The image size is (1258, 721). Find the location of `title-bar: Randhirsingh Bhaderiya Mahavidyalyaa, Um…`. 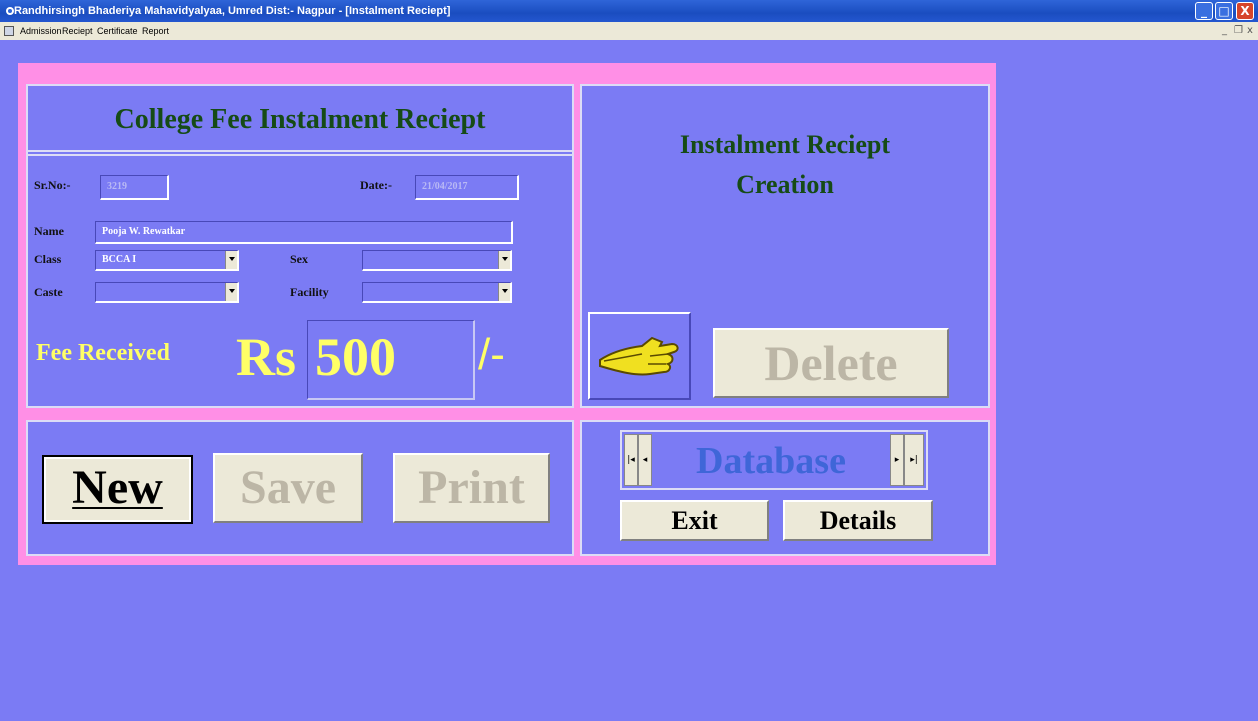

title-bar: Randhirsingh Bhaderiya Mahavidyalyaa, Um… is located at coordinates (629, 11).